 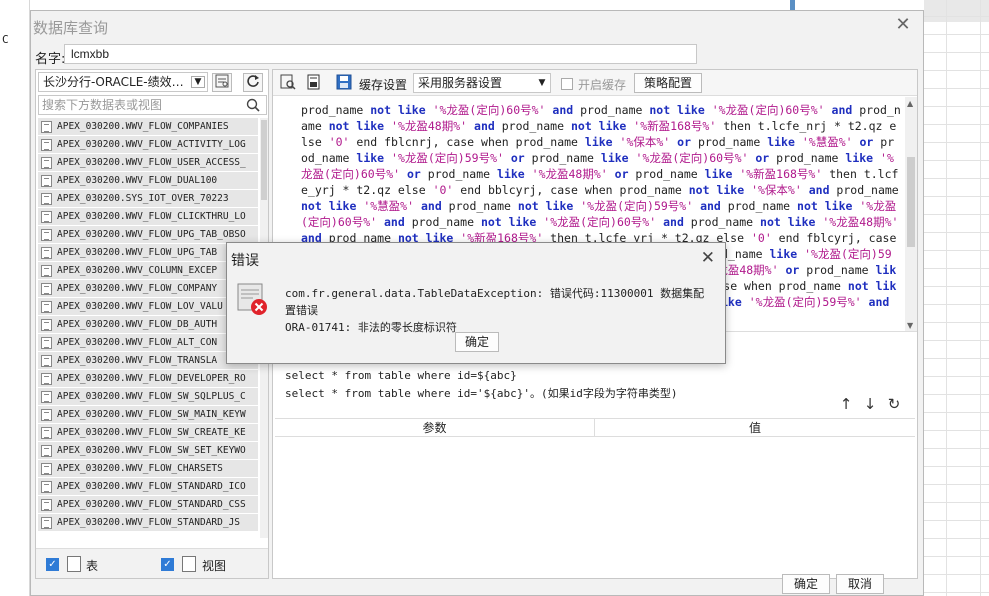 What do you see at coordinates (5, 39) in the screenshot?
I see `background-cell-text: C` at bounding box center [5, 39].